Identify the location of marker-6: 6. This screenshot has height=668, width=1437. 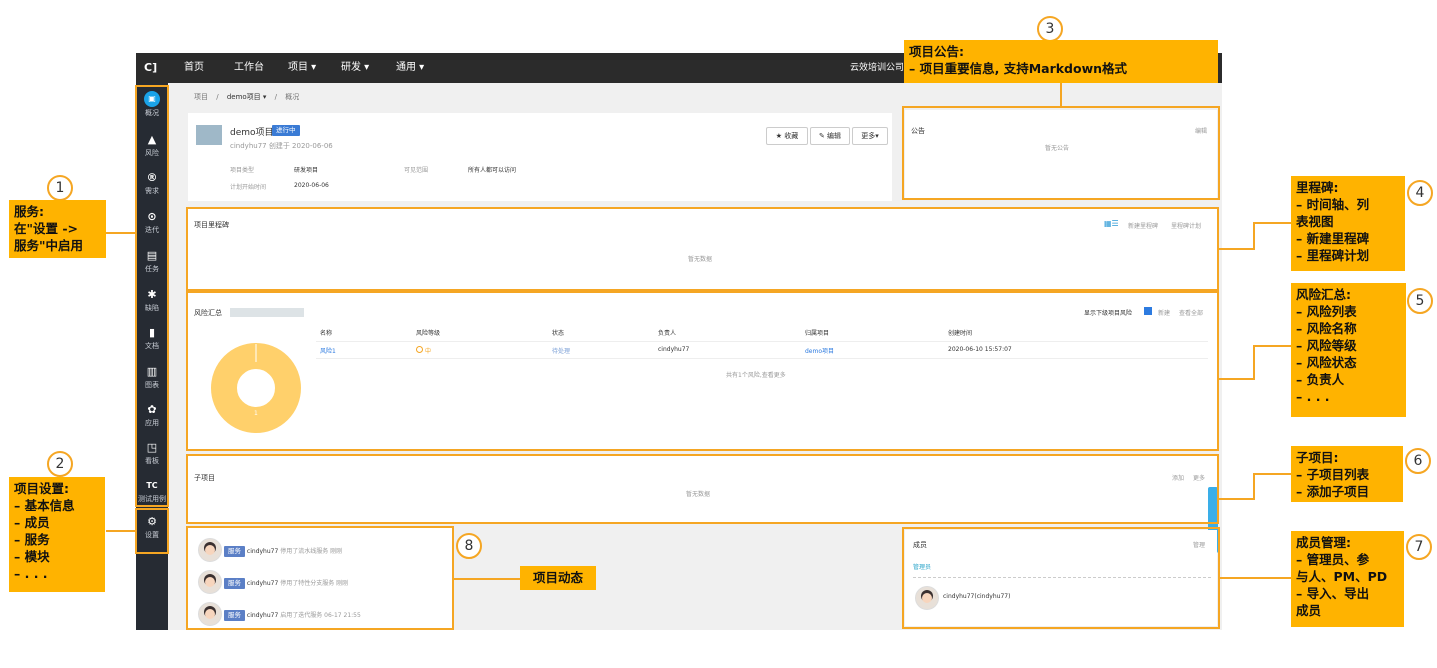
(1418, 461).